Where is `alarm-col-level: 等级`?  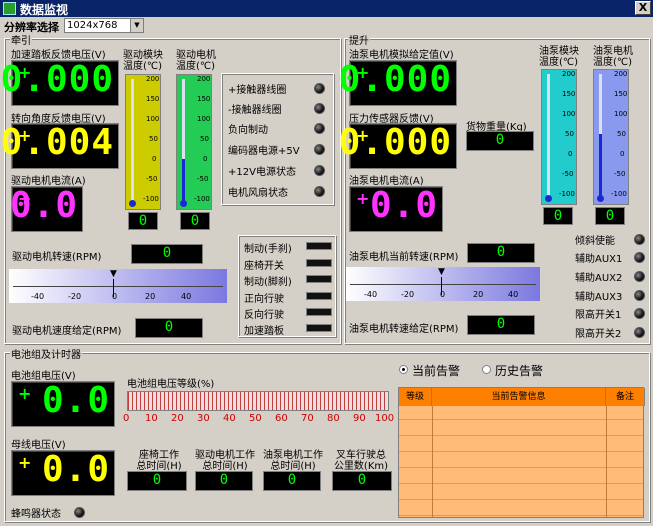 alarm-col-level: 等级 is located at coordinates (415, 397).